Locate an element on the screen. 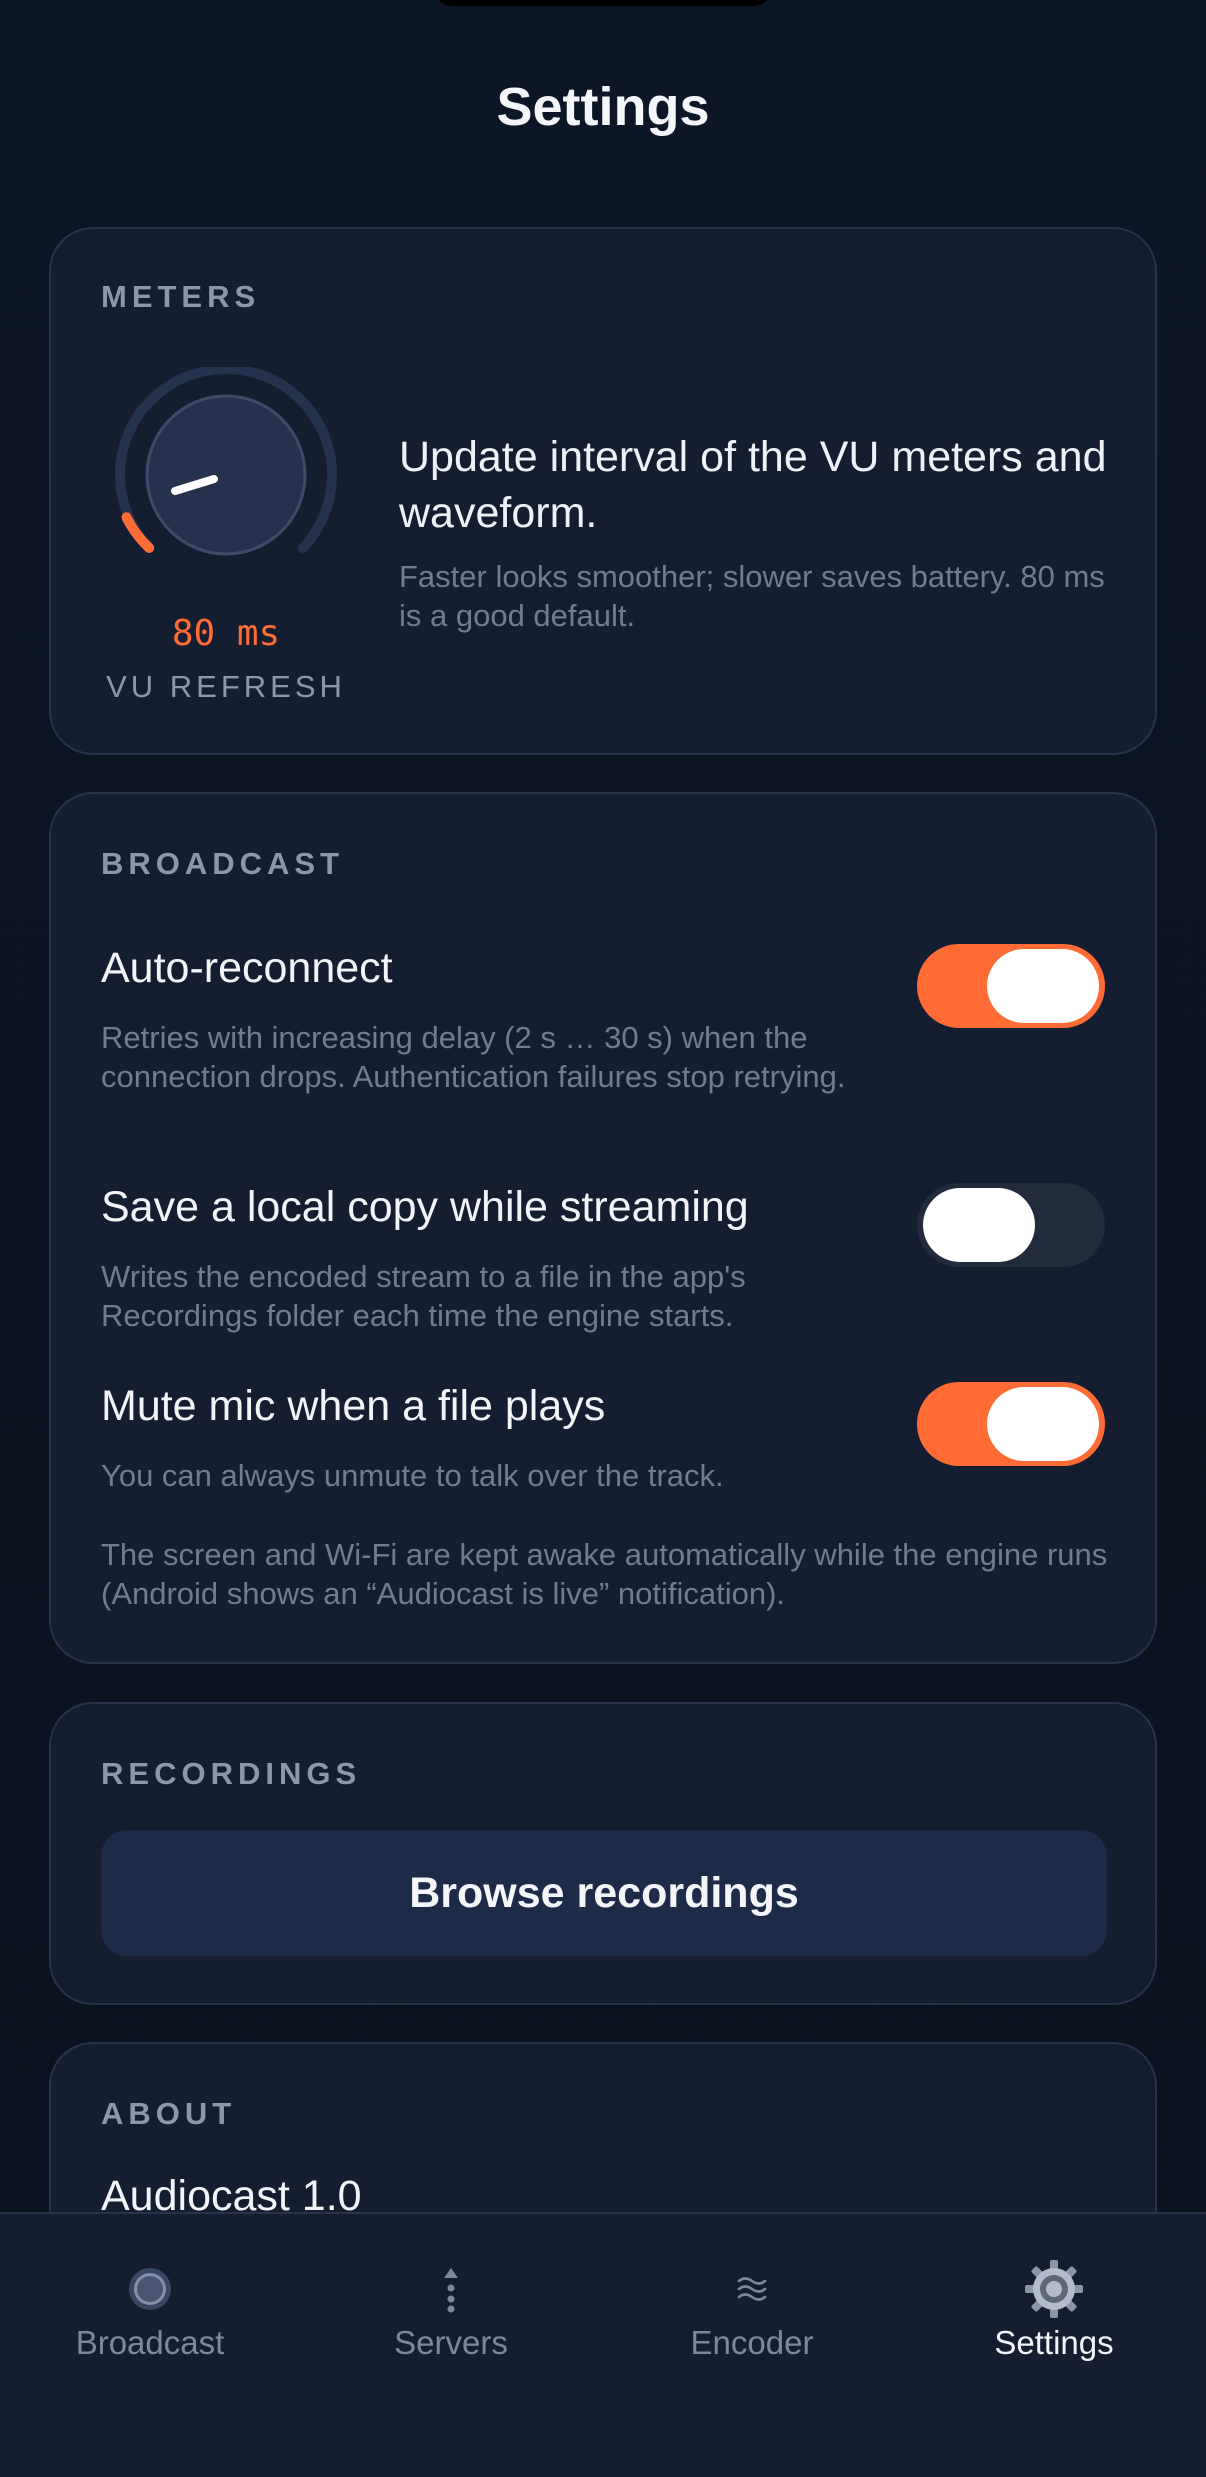 The width and height of the screenshot is (1206, 2477). tab-settings: Settings is located at coordinates (1054, 2299).